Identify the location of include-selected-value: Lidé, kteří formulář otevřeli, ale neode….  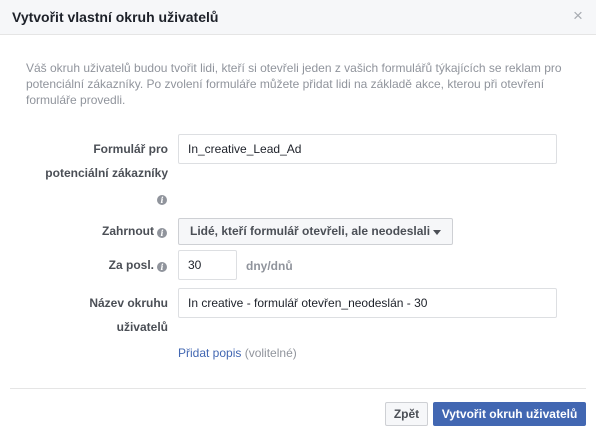
(310, 231).